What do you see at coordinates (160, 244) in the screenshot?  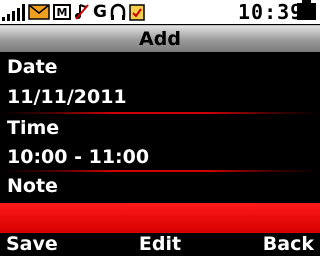 I see `softkey-bar: Save Edit Back` at bounding box center [160, 244].